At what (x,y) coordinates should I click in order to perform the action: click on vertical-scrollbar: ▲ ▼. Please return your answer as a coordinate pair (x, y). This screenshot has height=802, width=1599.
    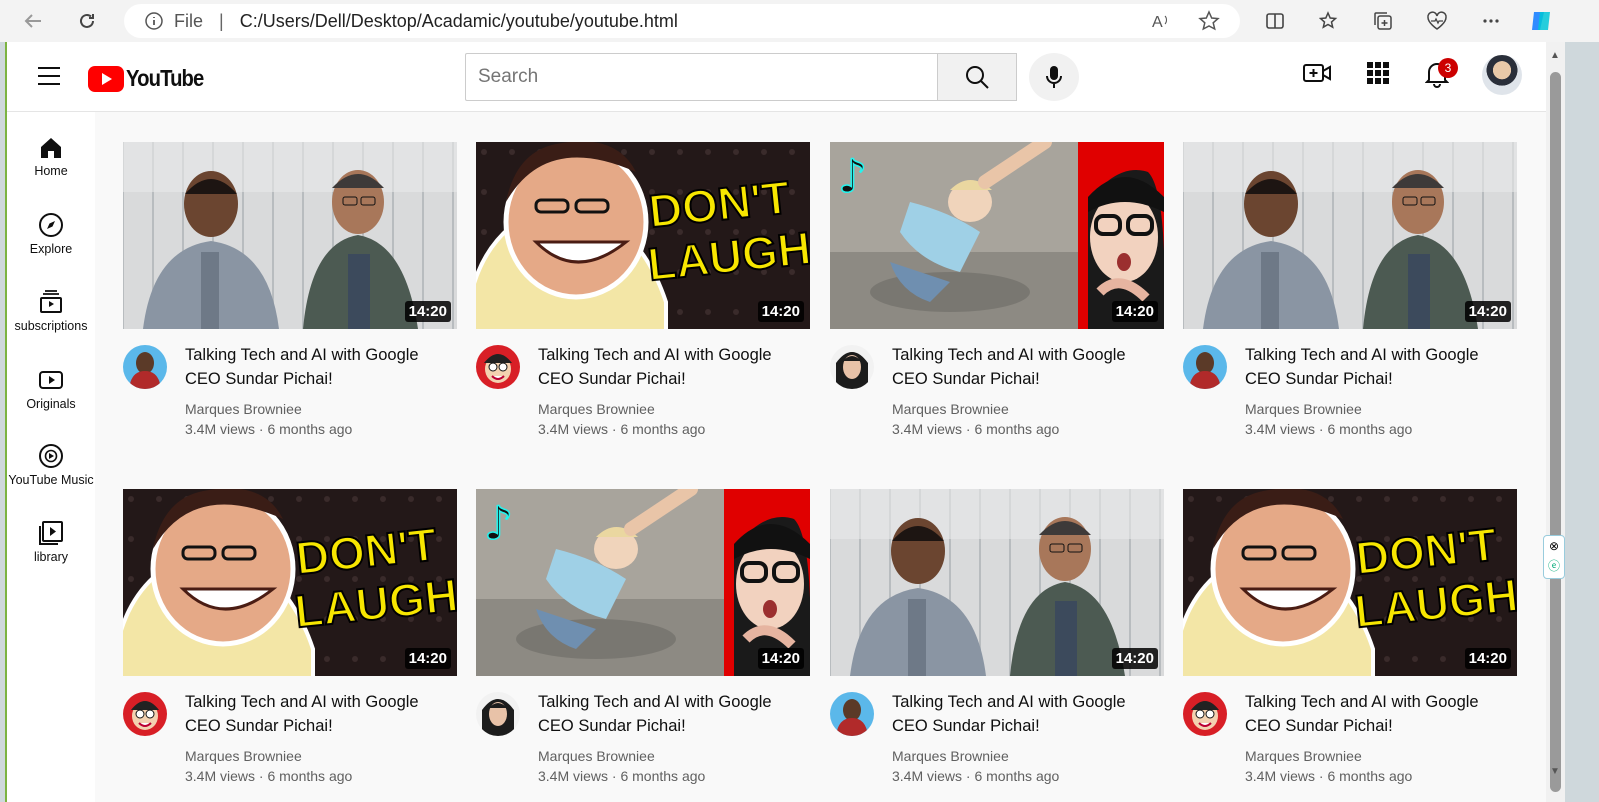
    Looking at the image, I should click on (1555, 422).